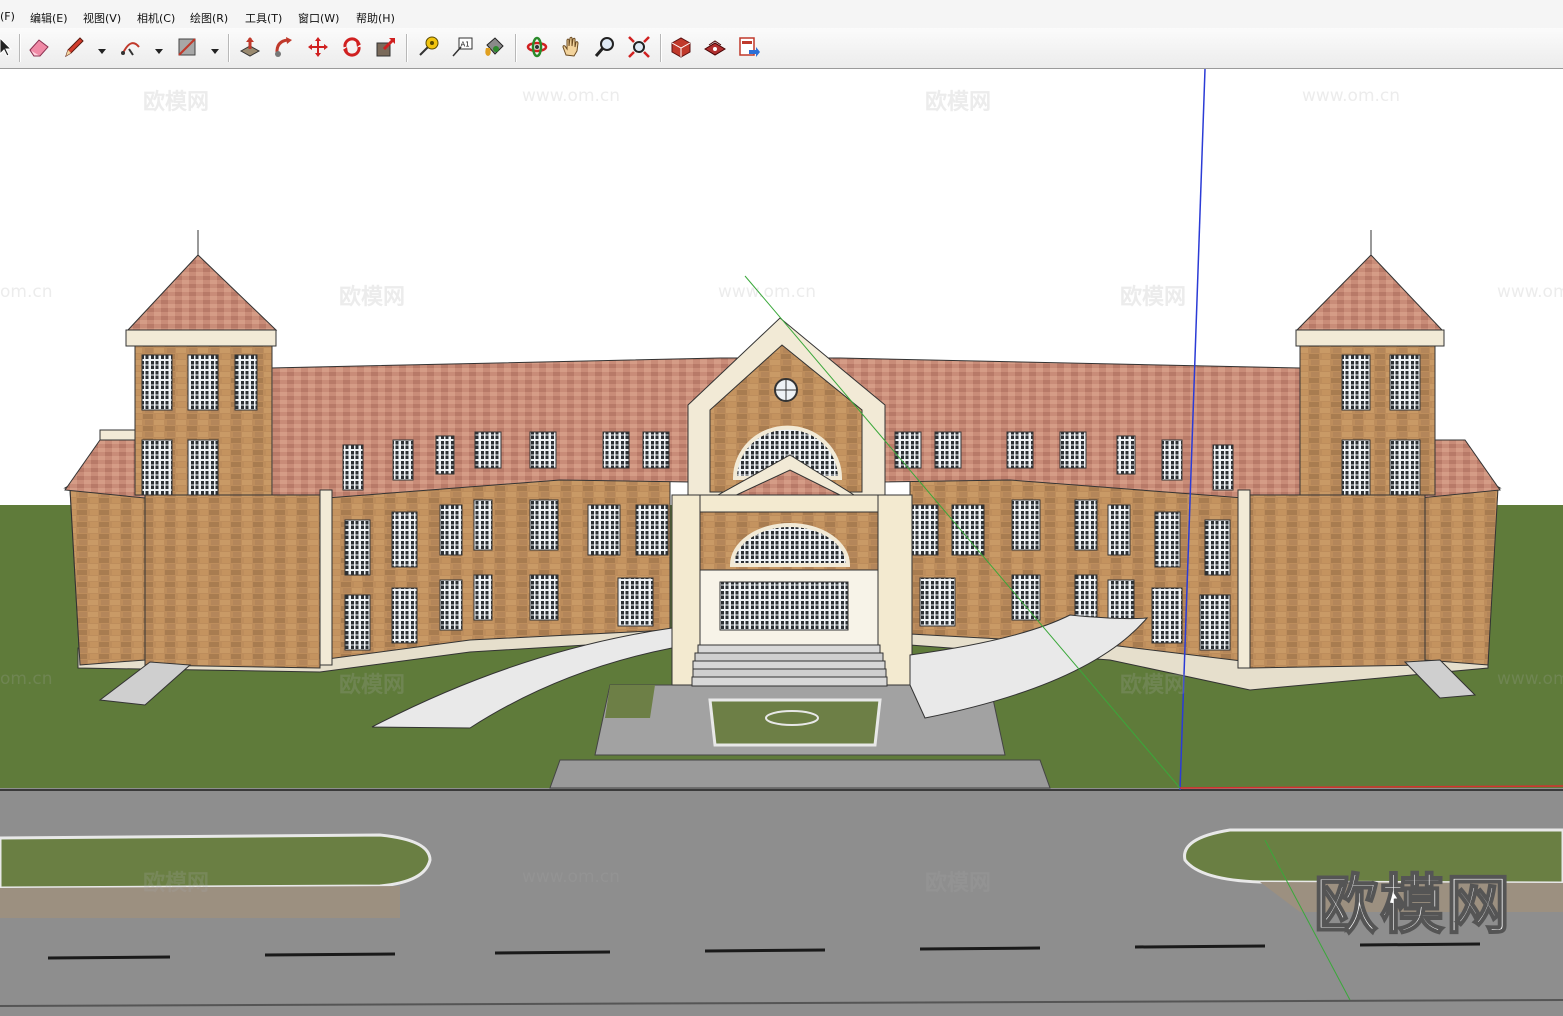  I want to click on pan-icon, so click(571, 47).